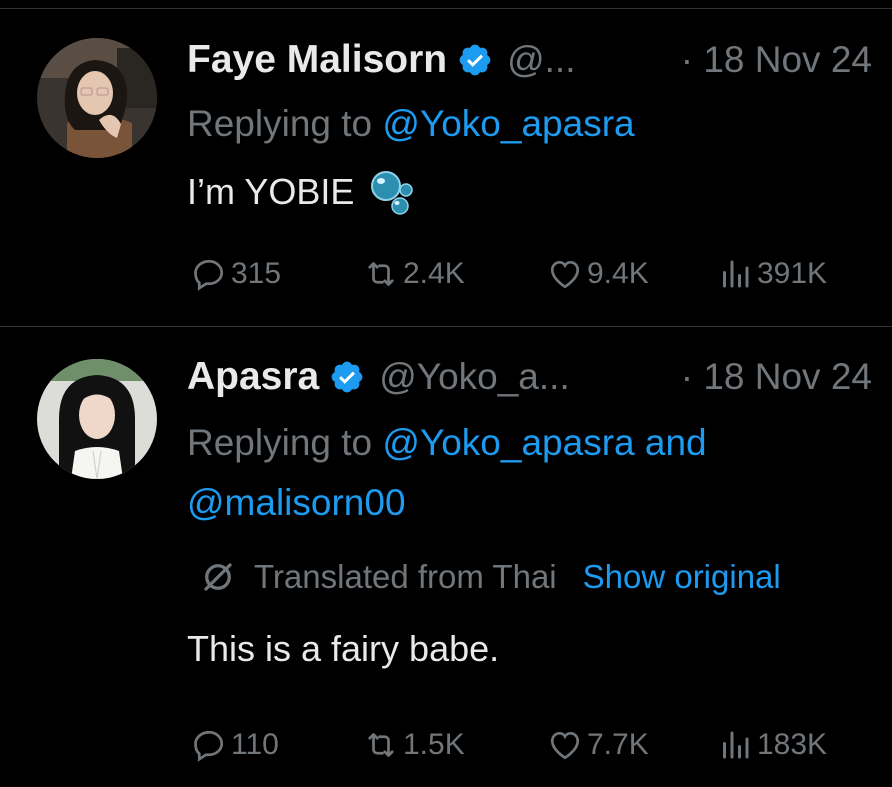 The image size is (892, 787). I want to click on repost-button: 1.5K, so click(414, 745).